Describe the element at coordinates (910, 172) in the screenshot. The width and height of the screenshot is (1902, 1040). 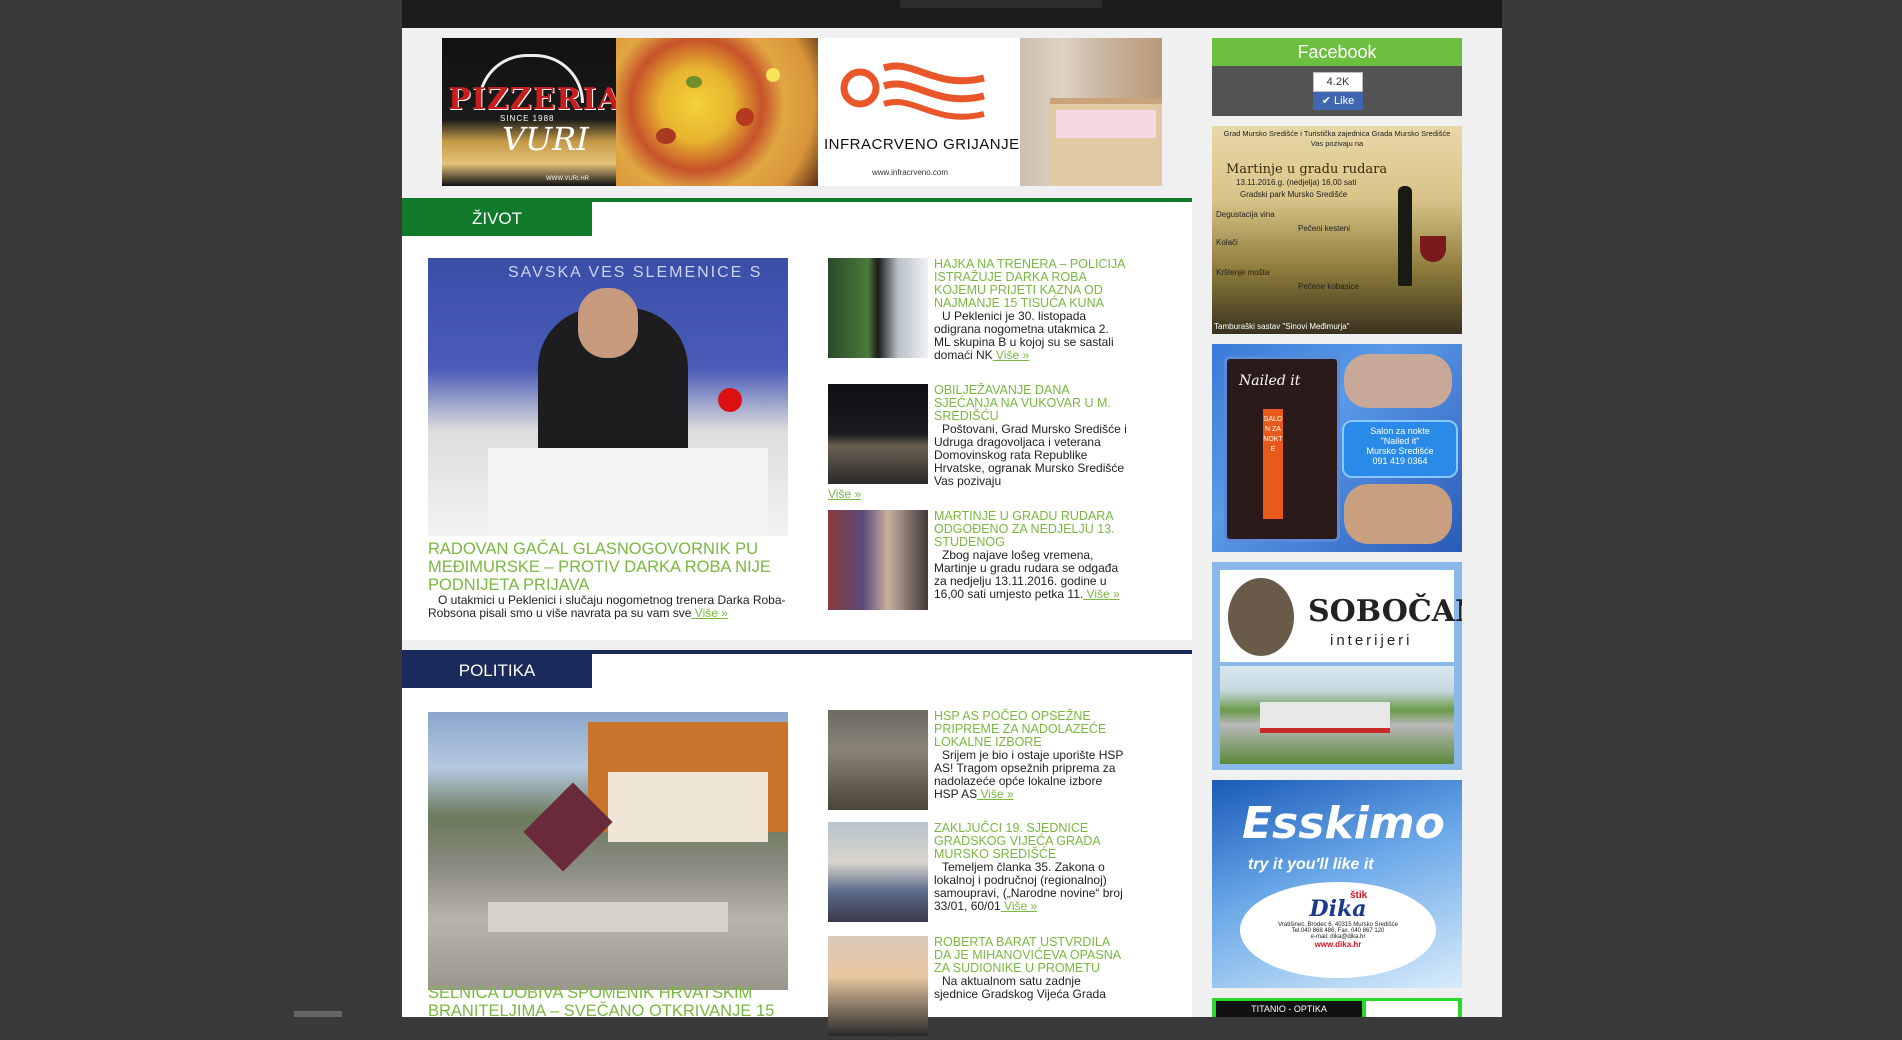
I see `infracrveno-url: www.infracrveno.com` at that location.